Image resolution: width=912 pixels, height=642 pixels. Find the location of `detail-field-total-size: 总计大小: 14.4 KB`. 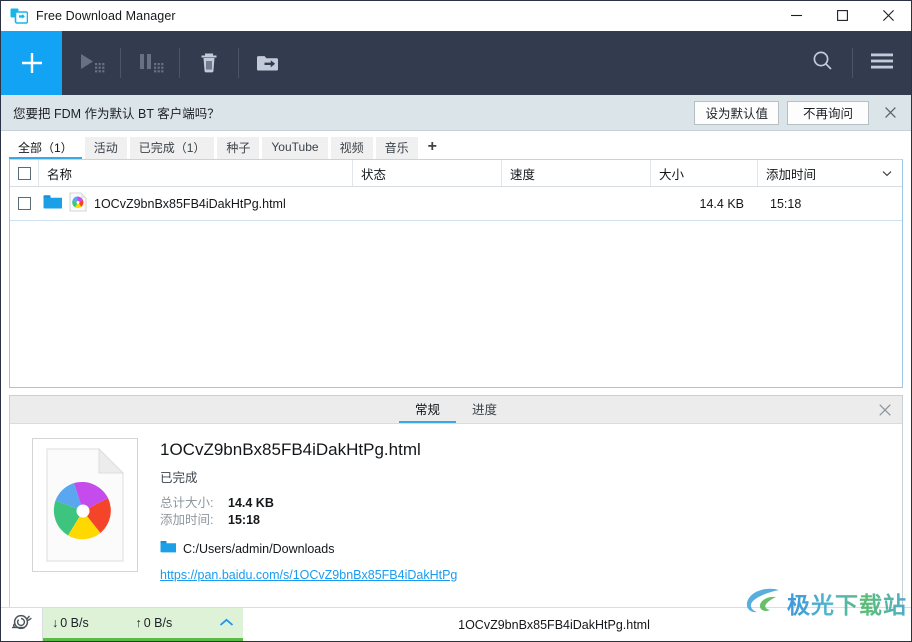

detail-field-total-size: 总计大小: 14.4 KB is located at coordinates (531, 503).